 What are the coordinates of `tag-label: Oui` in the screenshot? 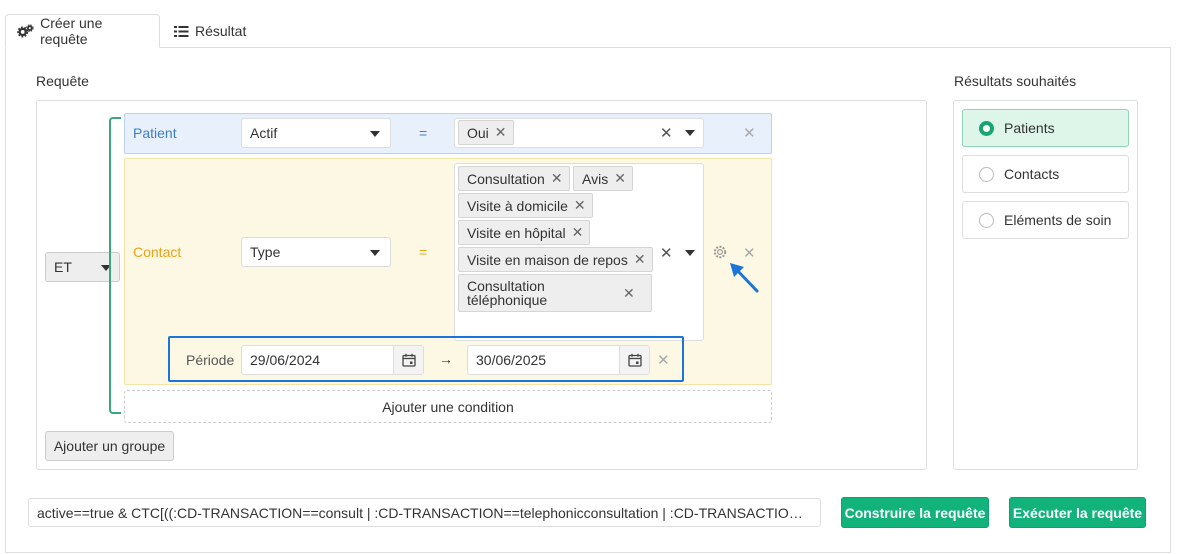 It's located at (478, 132).